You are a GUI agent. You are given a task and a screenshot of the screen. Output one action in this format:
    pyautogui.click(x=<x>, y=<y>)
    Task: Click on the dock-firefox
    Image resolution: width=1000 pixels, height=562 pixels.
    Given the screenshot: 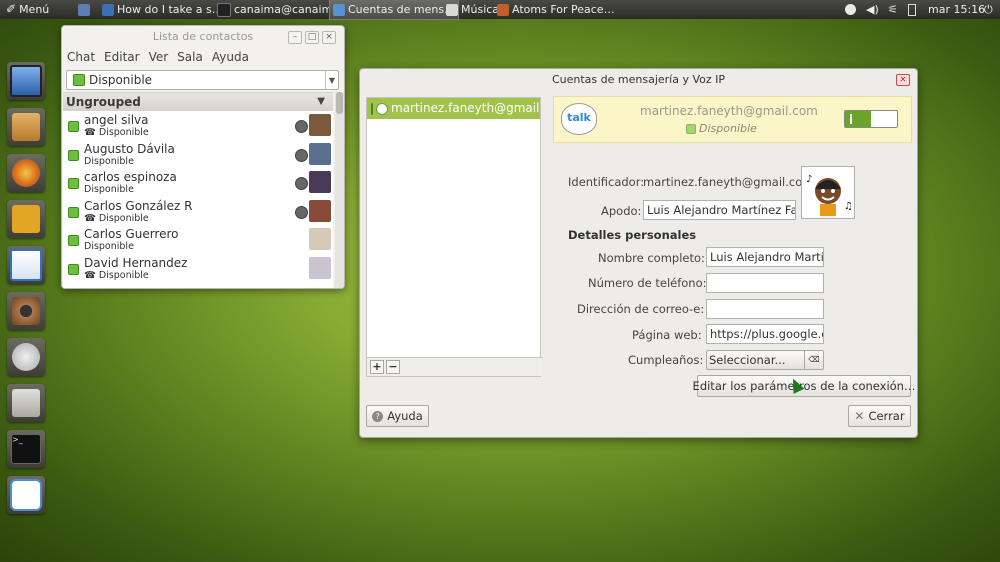 What is the action you would take?
    pyautogui.click(x=26, y=173)
    